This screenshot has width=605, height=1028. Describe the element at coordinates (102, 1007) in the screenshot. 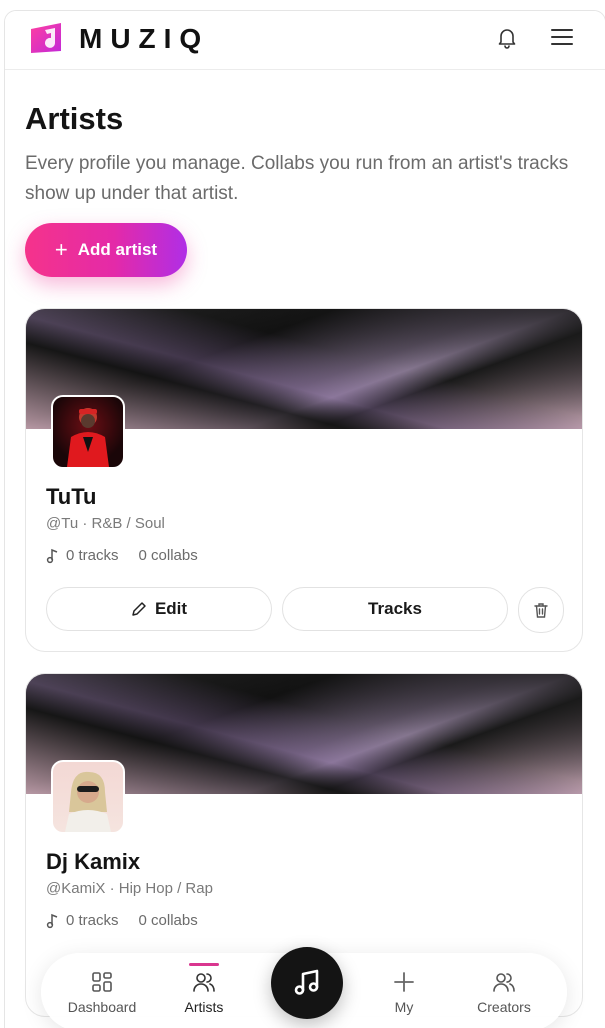

I see `nav-dashboard-label: Dashboard` at that location.